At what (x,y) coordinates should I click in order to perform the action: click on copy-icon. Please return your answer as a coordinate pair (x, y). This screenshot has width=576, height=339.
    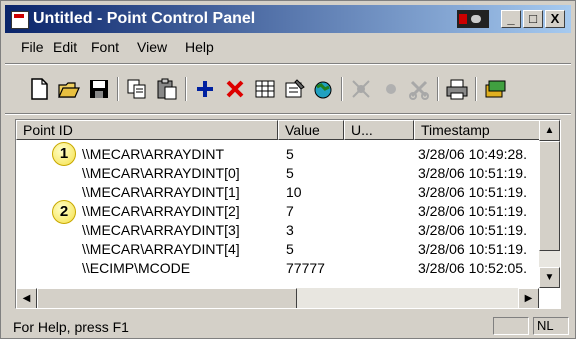
    Looking at the image, I should click on (137, 89).